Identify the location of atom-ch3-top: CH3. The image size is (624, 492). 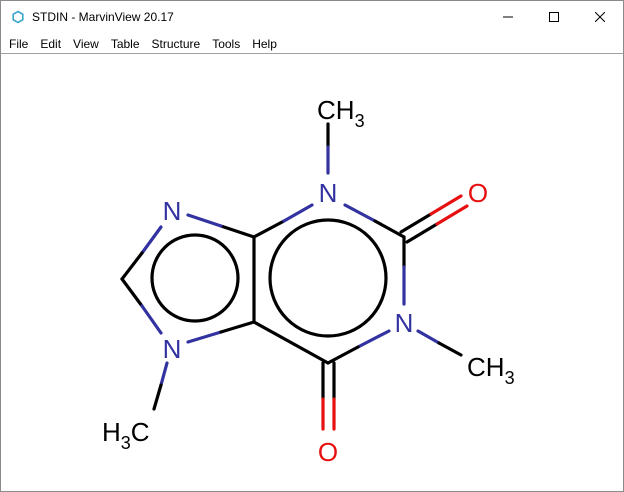
(341, 113).